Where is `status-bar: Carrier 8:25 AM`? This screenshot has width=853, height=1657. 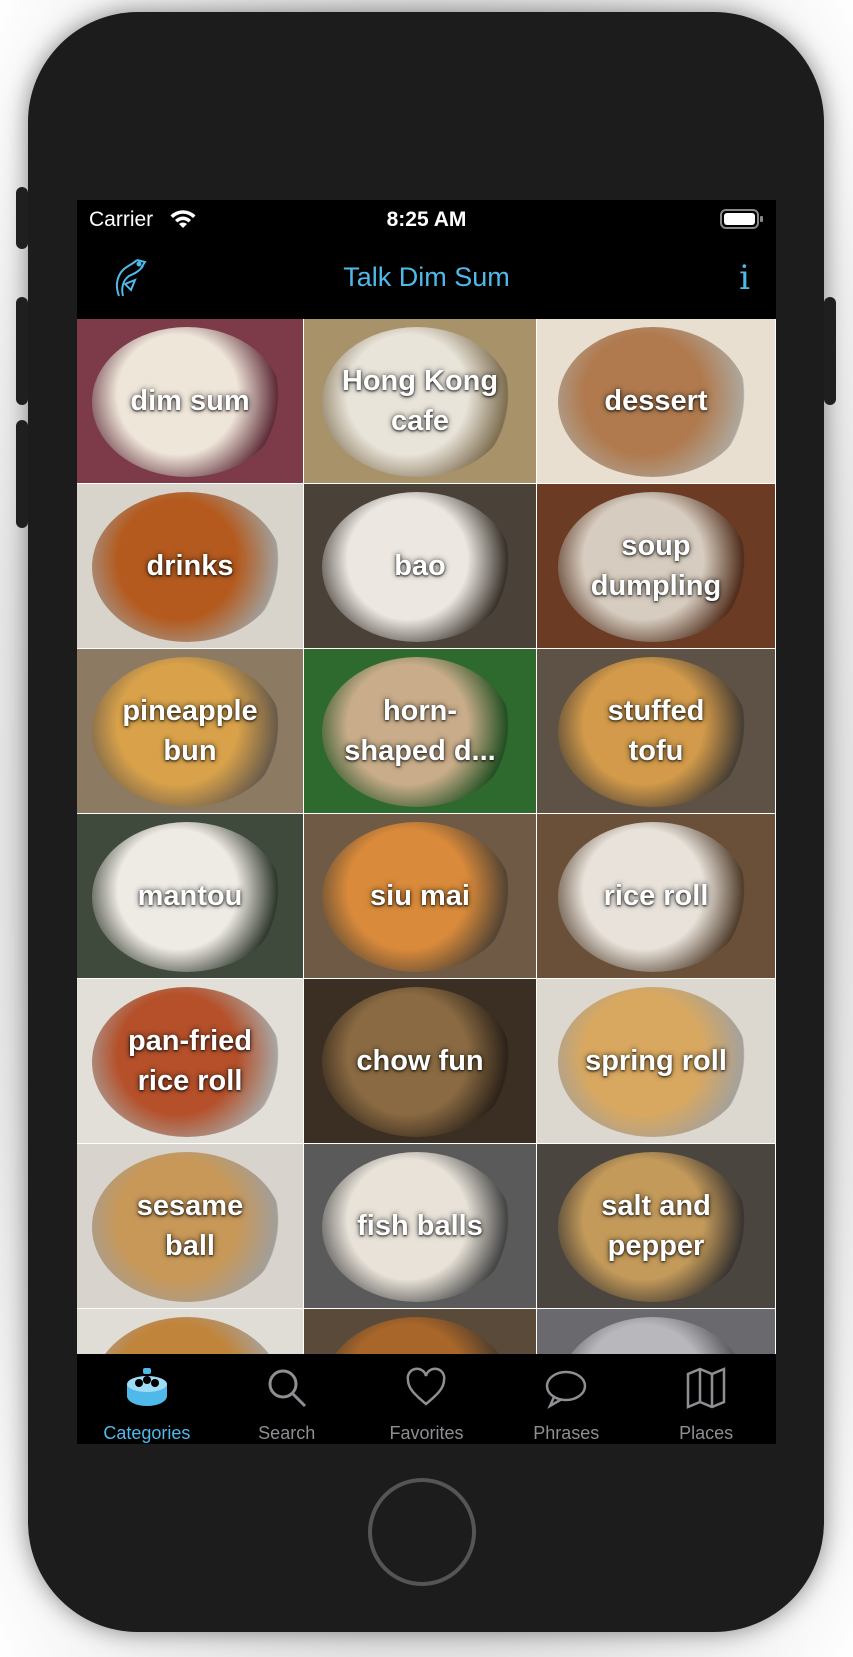 status-bar: Carrier 8:25 AM is located at coordinates (426, 220).